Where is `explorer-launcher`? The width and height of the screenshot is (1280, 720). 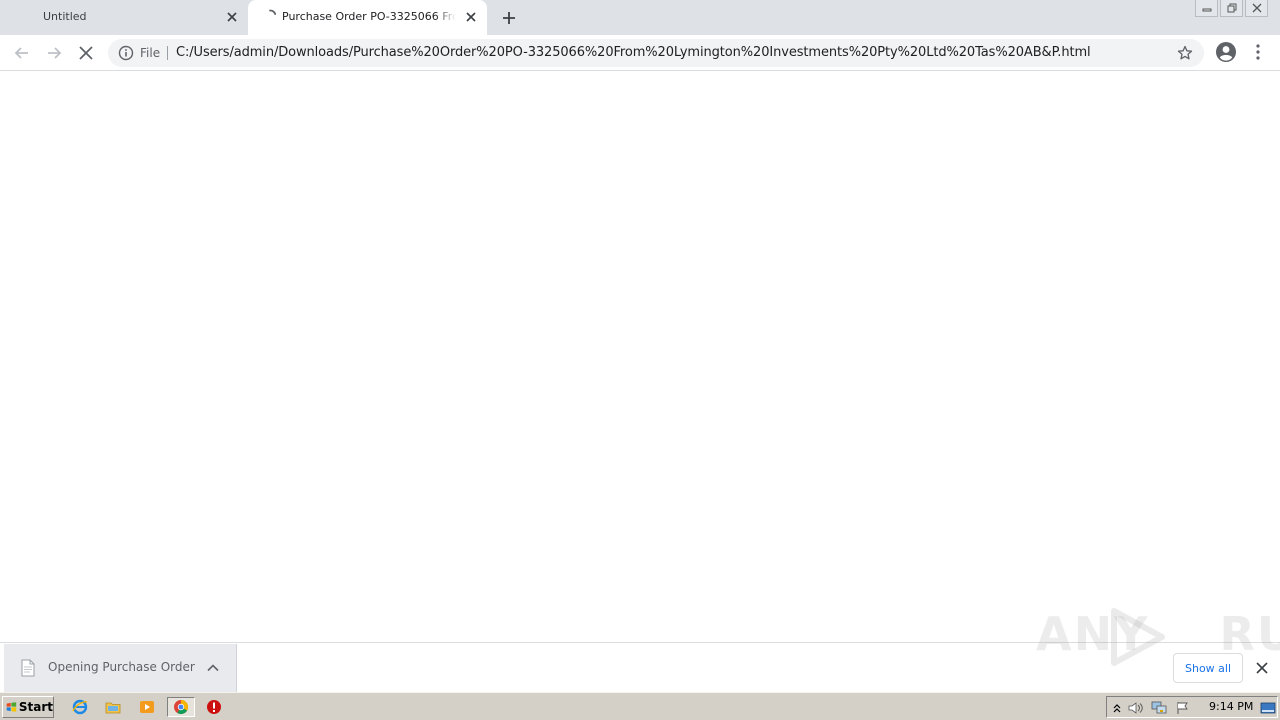 explorer-launcher is located at coordinates (113, 707).